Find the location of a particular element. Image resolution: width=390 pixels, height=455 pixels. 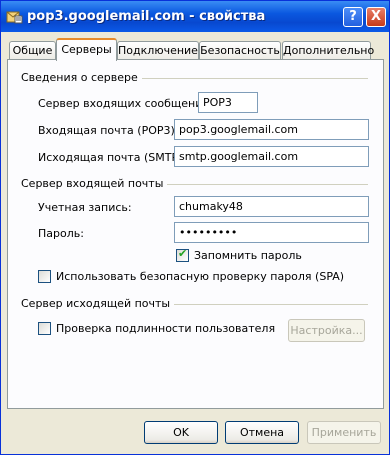

server-info-group-label: Сведения о сервере is located at coordinates (81, 77).